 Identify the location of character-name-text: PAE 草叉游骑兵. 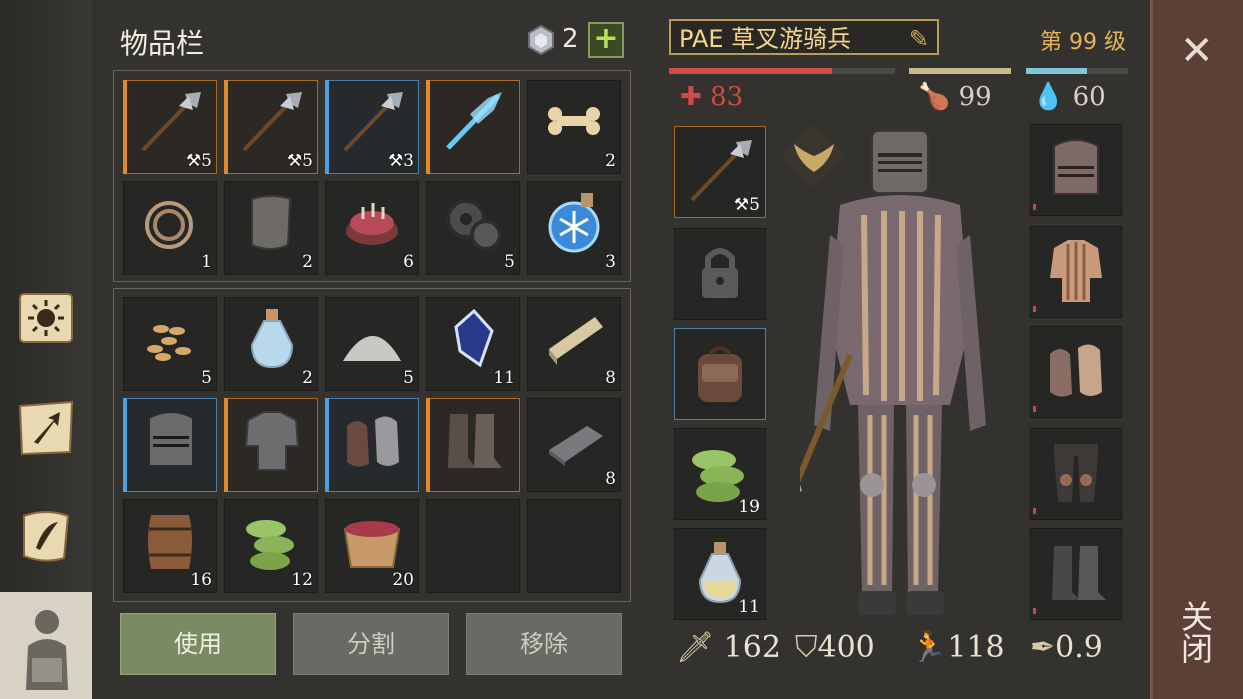
(765, 39).